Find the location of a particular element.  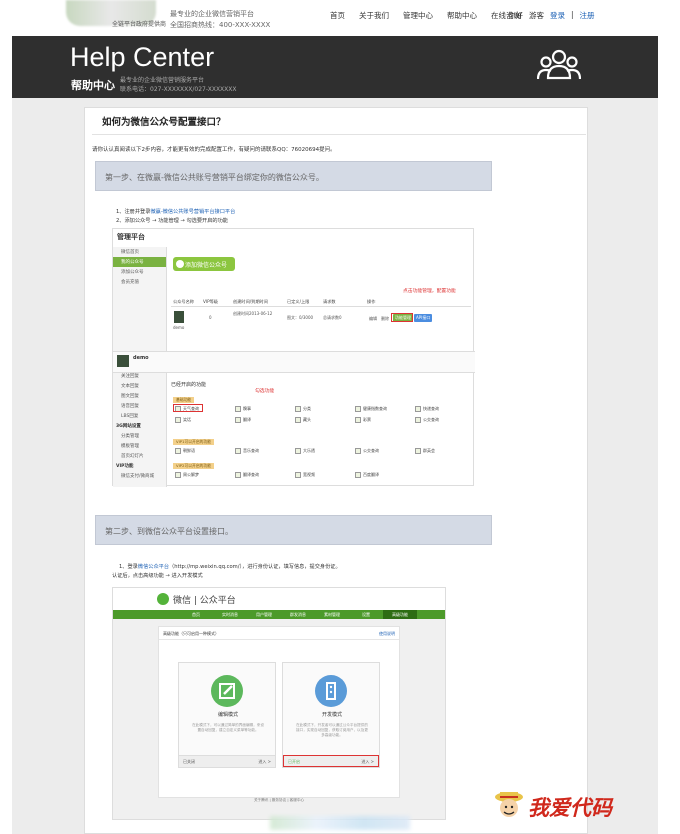

side-item: LBS回复 is located at coordinates (139, 416).